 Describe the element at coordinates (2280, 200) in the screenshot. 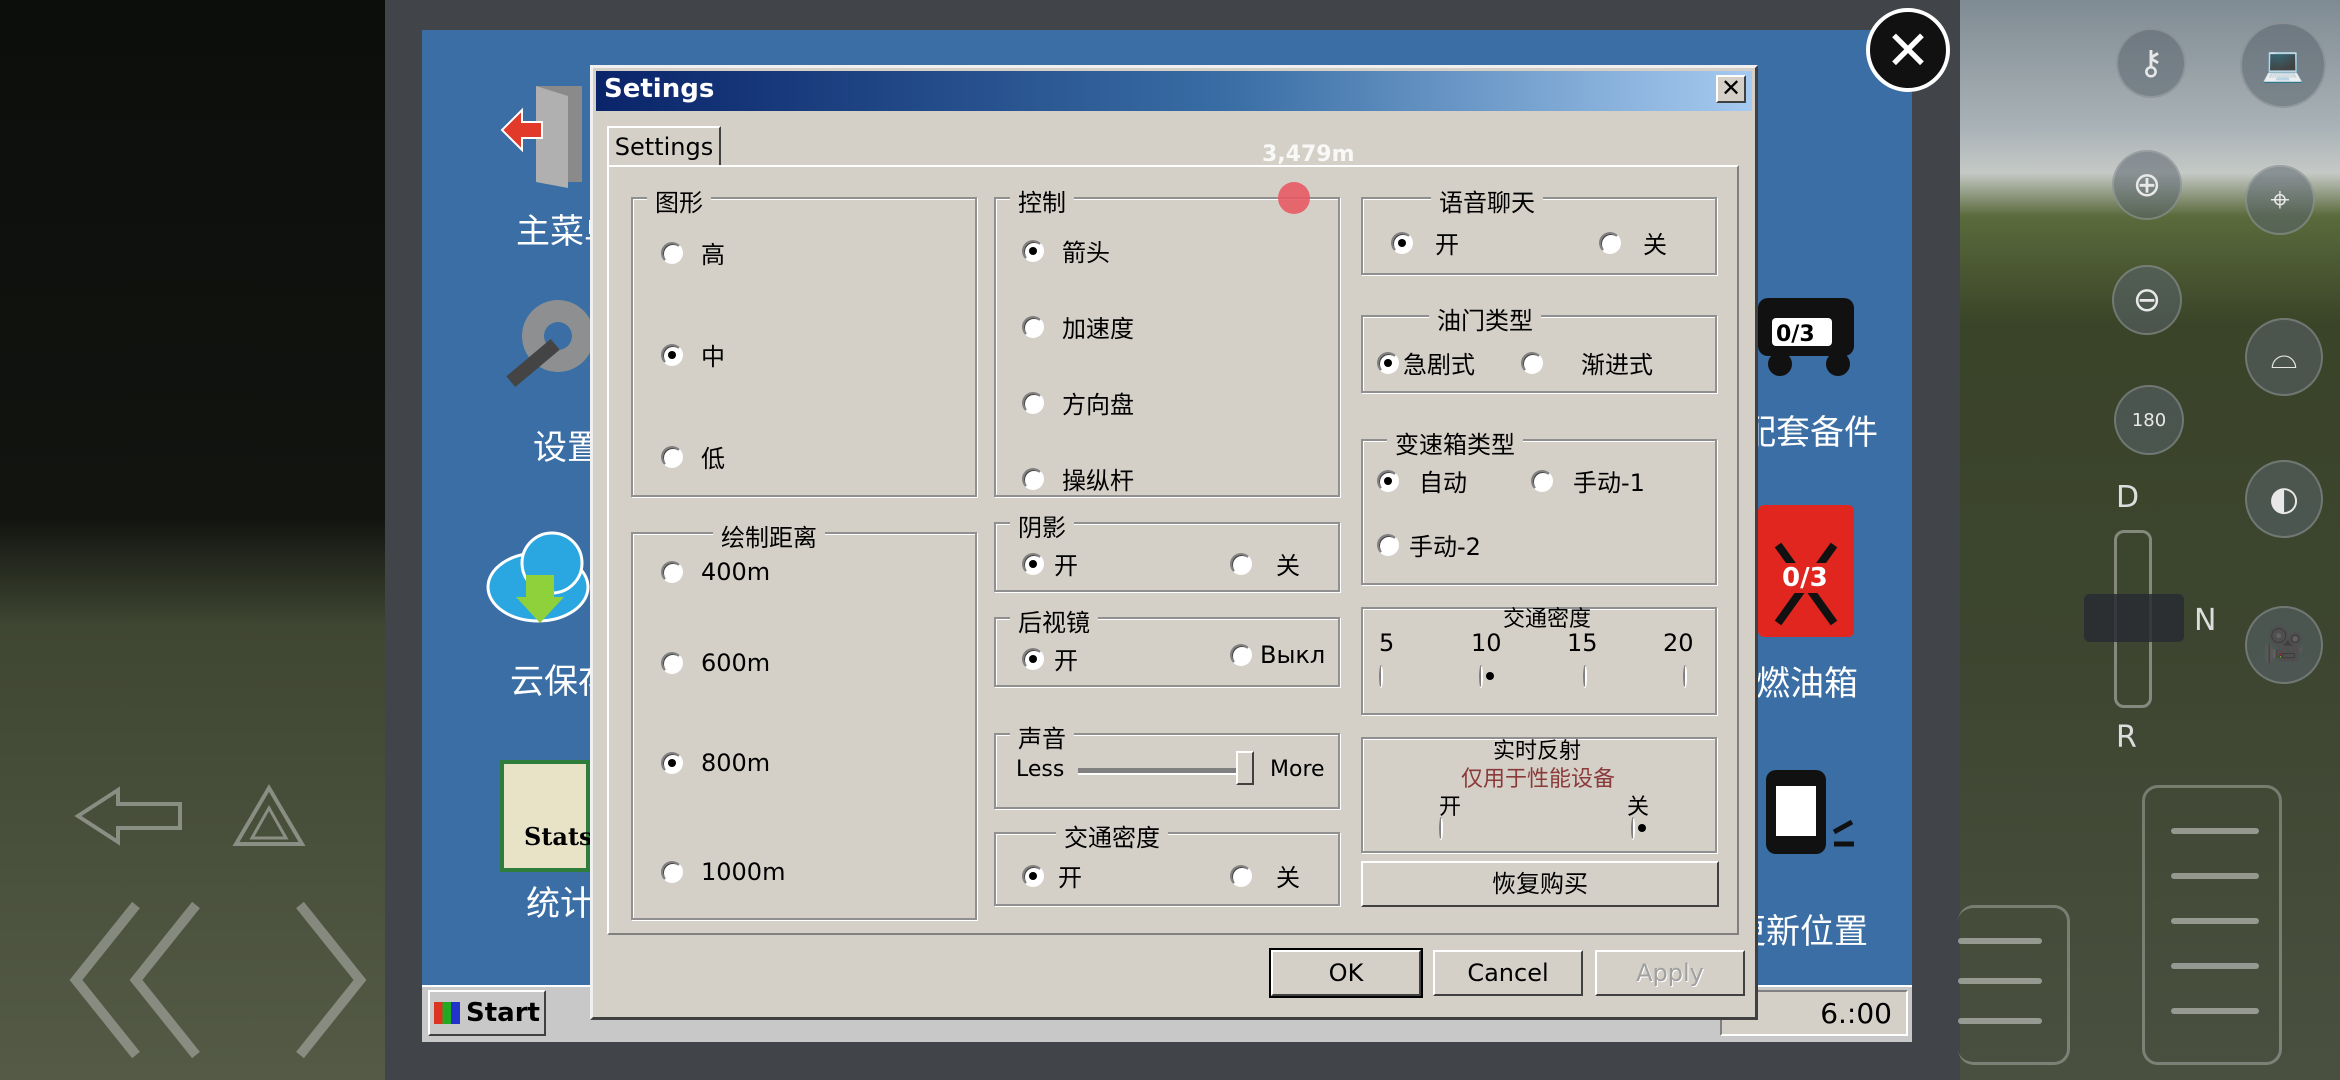

I see `map-pin-icon: ⌖` at that location.